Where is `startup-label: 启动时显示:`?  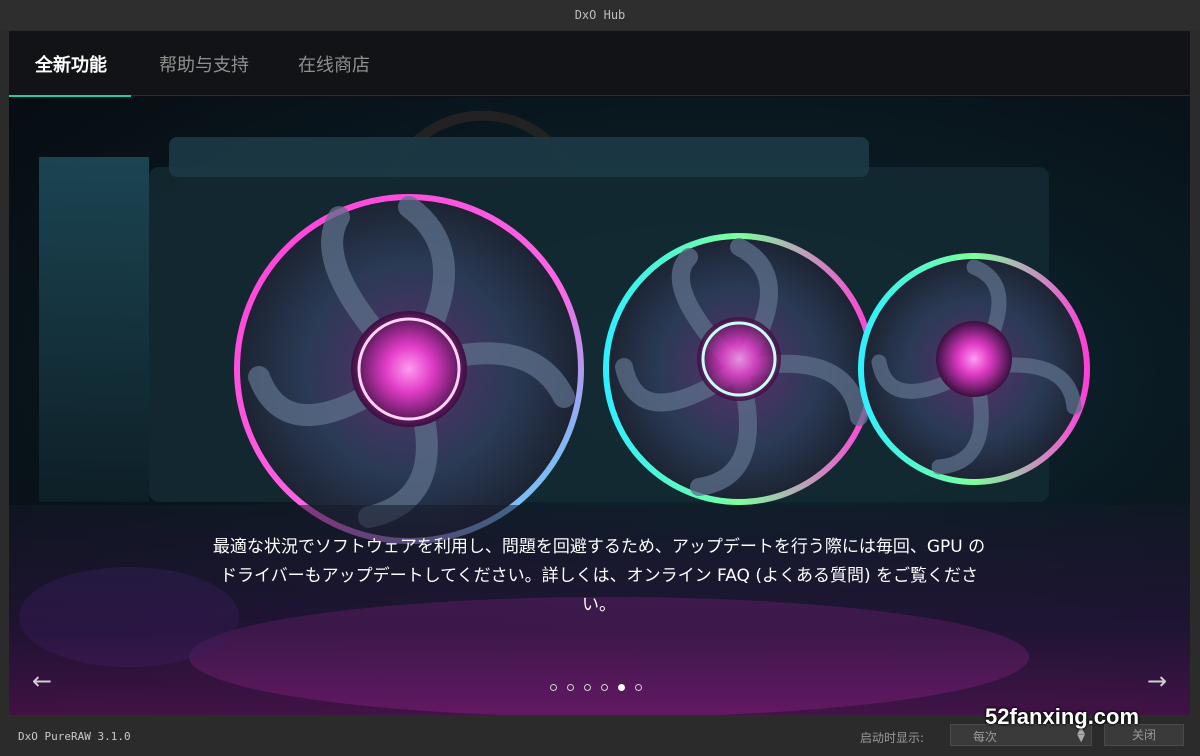
startup-label: 启动时显示: is located at coordinates (892, 738).